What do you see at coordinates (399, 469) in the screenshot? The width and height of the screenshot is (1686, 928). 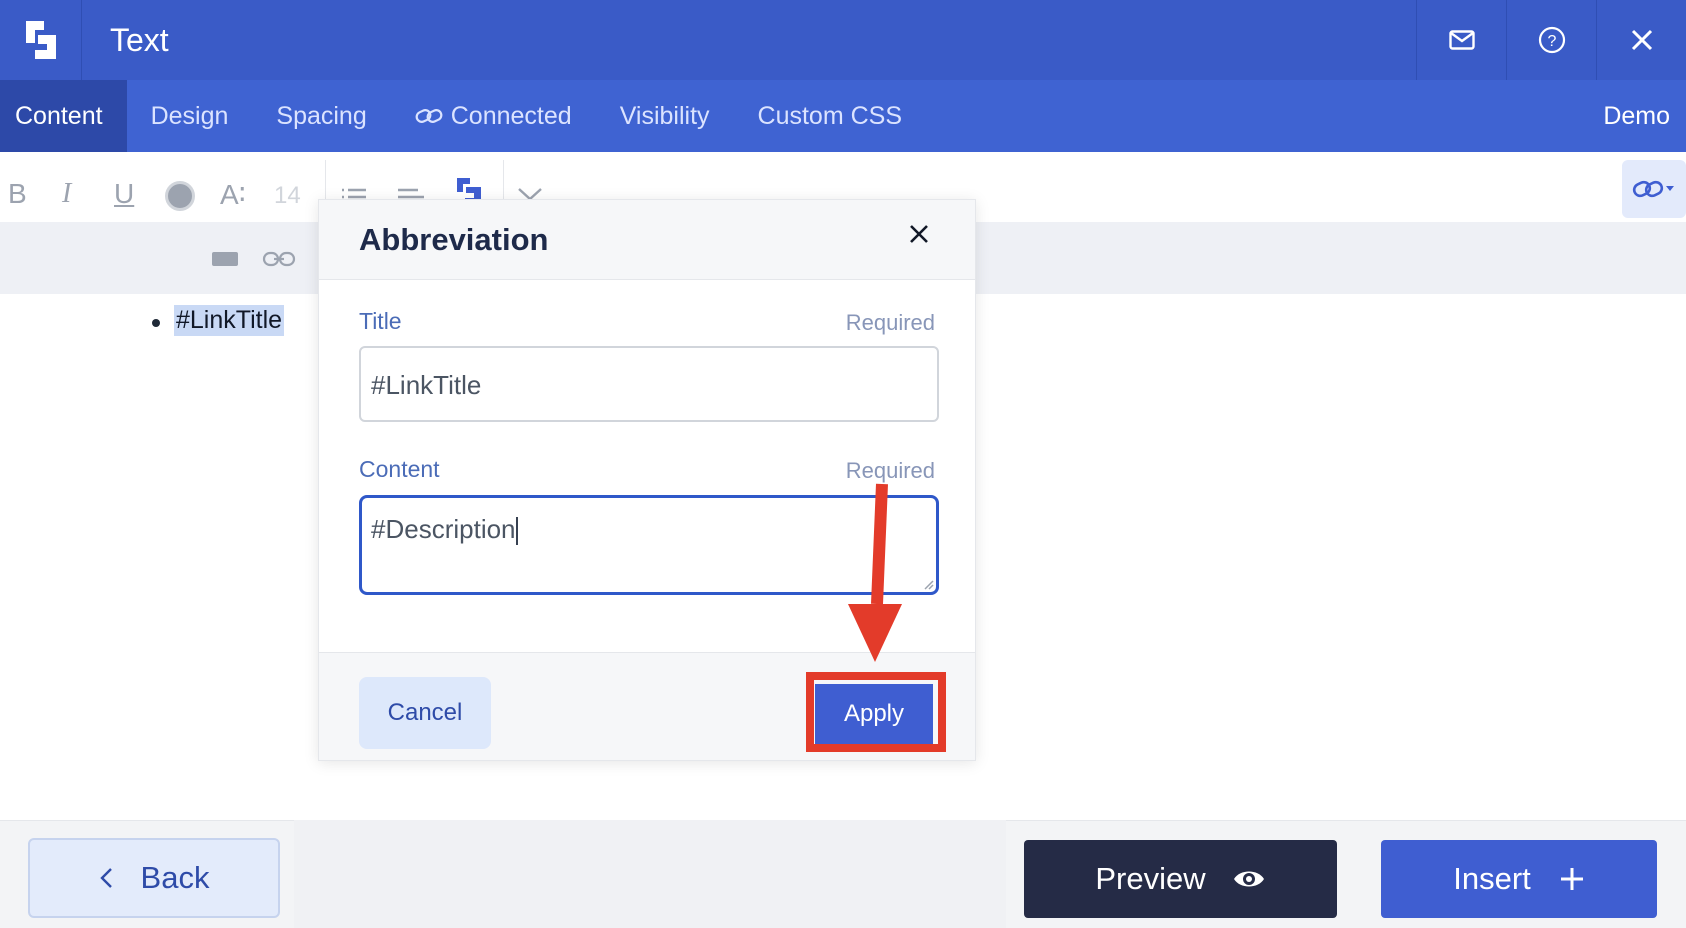 I see `content-field-label: Content` at bounding box center [399, 469].